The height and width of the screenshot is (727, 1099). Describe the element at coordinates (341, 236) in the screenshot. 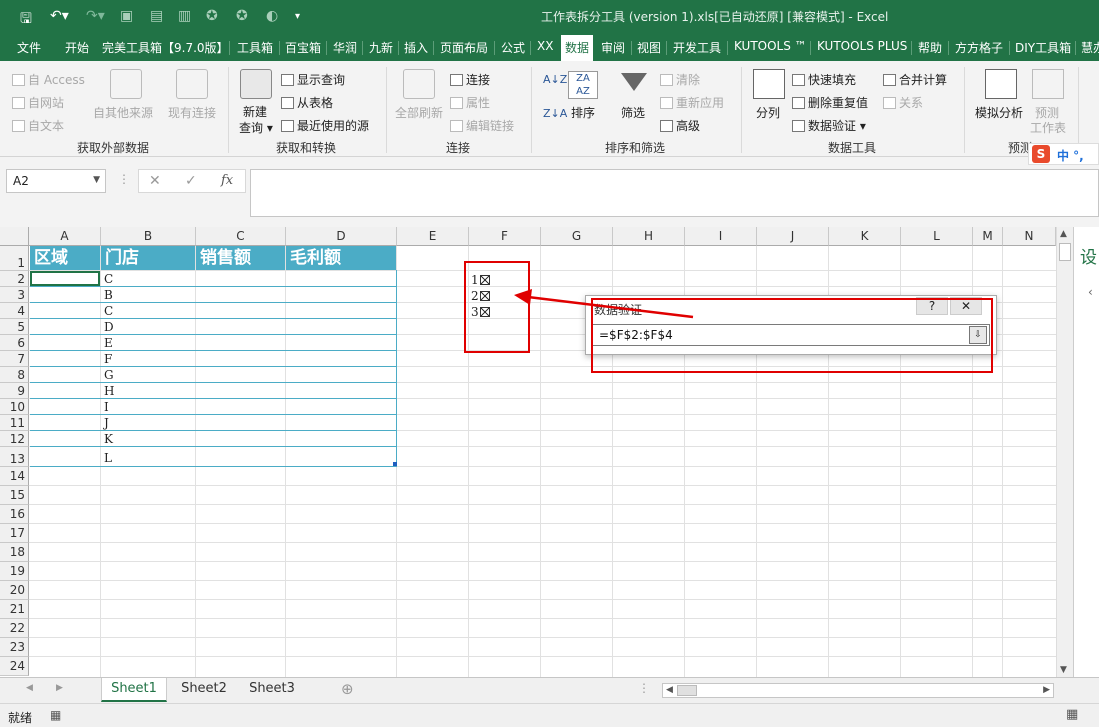

I see `column-header: D` at that location.